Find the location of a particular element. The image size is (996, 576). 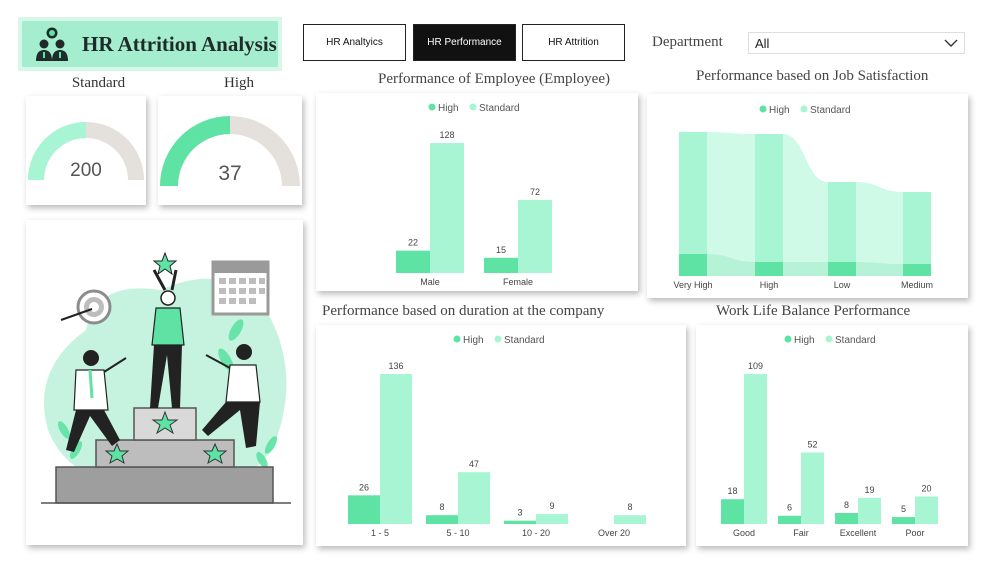

x-tick-label: Good is located at coordinates (744, 533).